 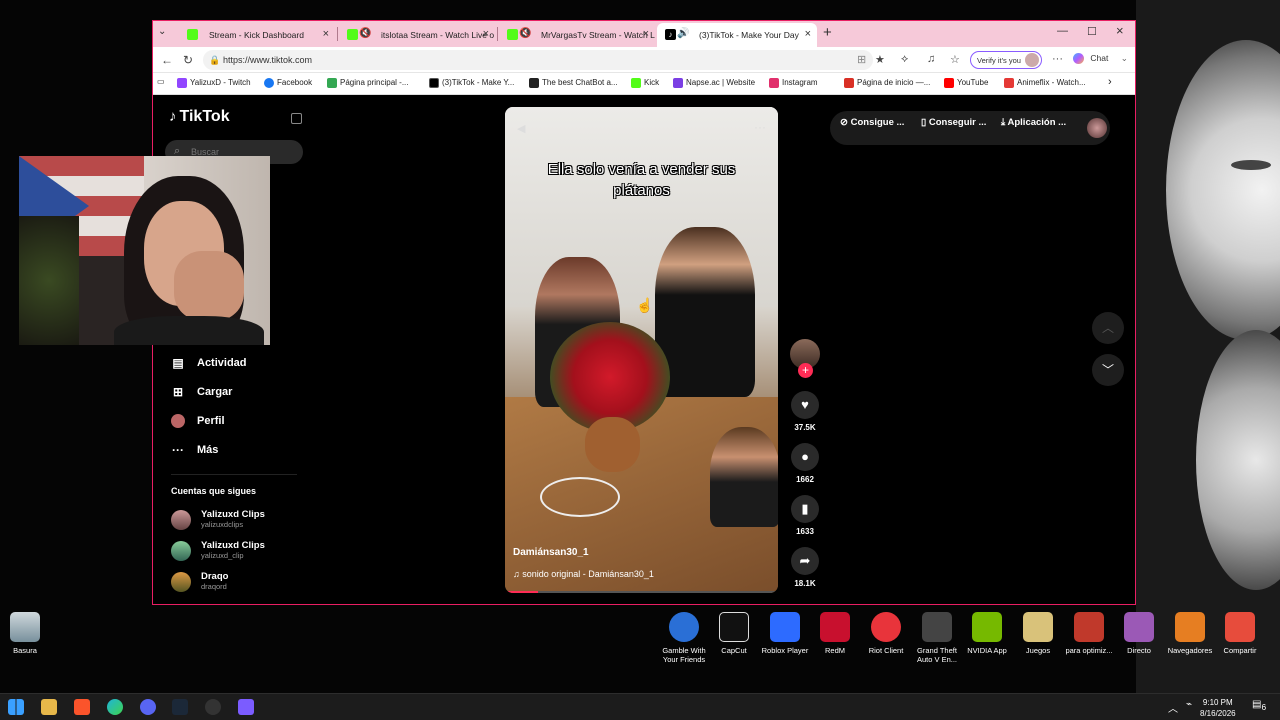 I want to click on kick-icon, so click(x=352, y=34).